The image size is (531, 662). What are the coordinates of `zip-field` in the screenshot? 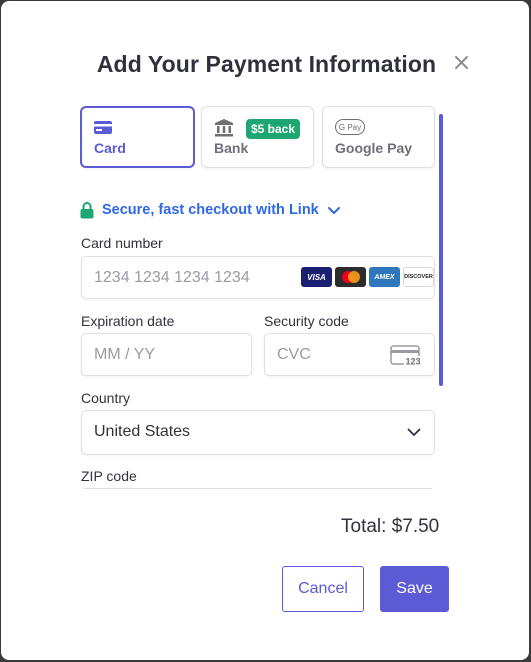 It's located at (258, 488).